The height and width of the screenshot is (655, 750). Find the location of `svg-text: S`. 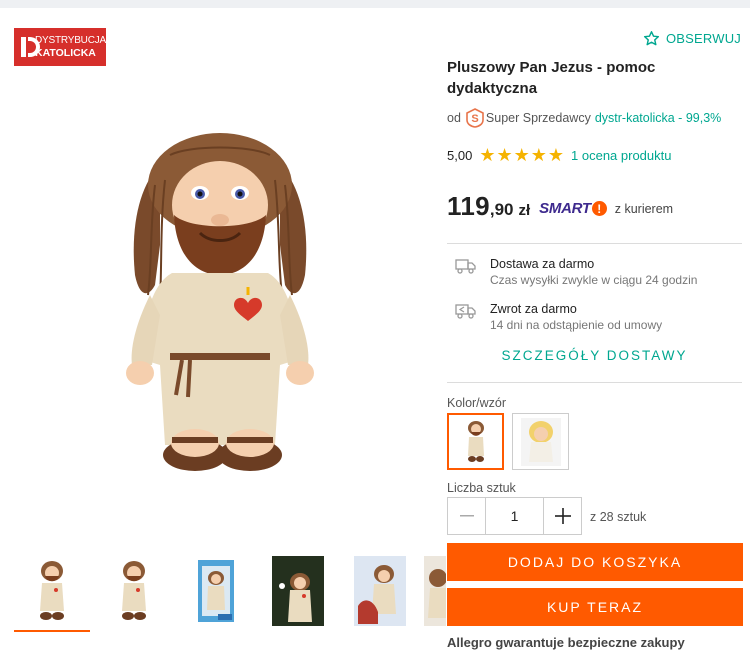

svg-text: S is located at coordinates (474, 119).